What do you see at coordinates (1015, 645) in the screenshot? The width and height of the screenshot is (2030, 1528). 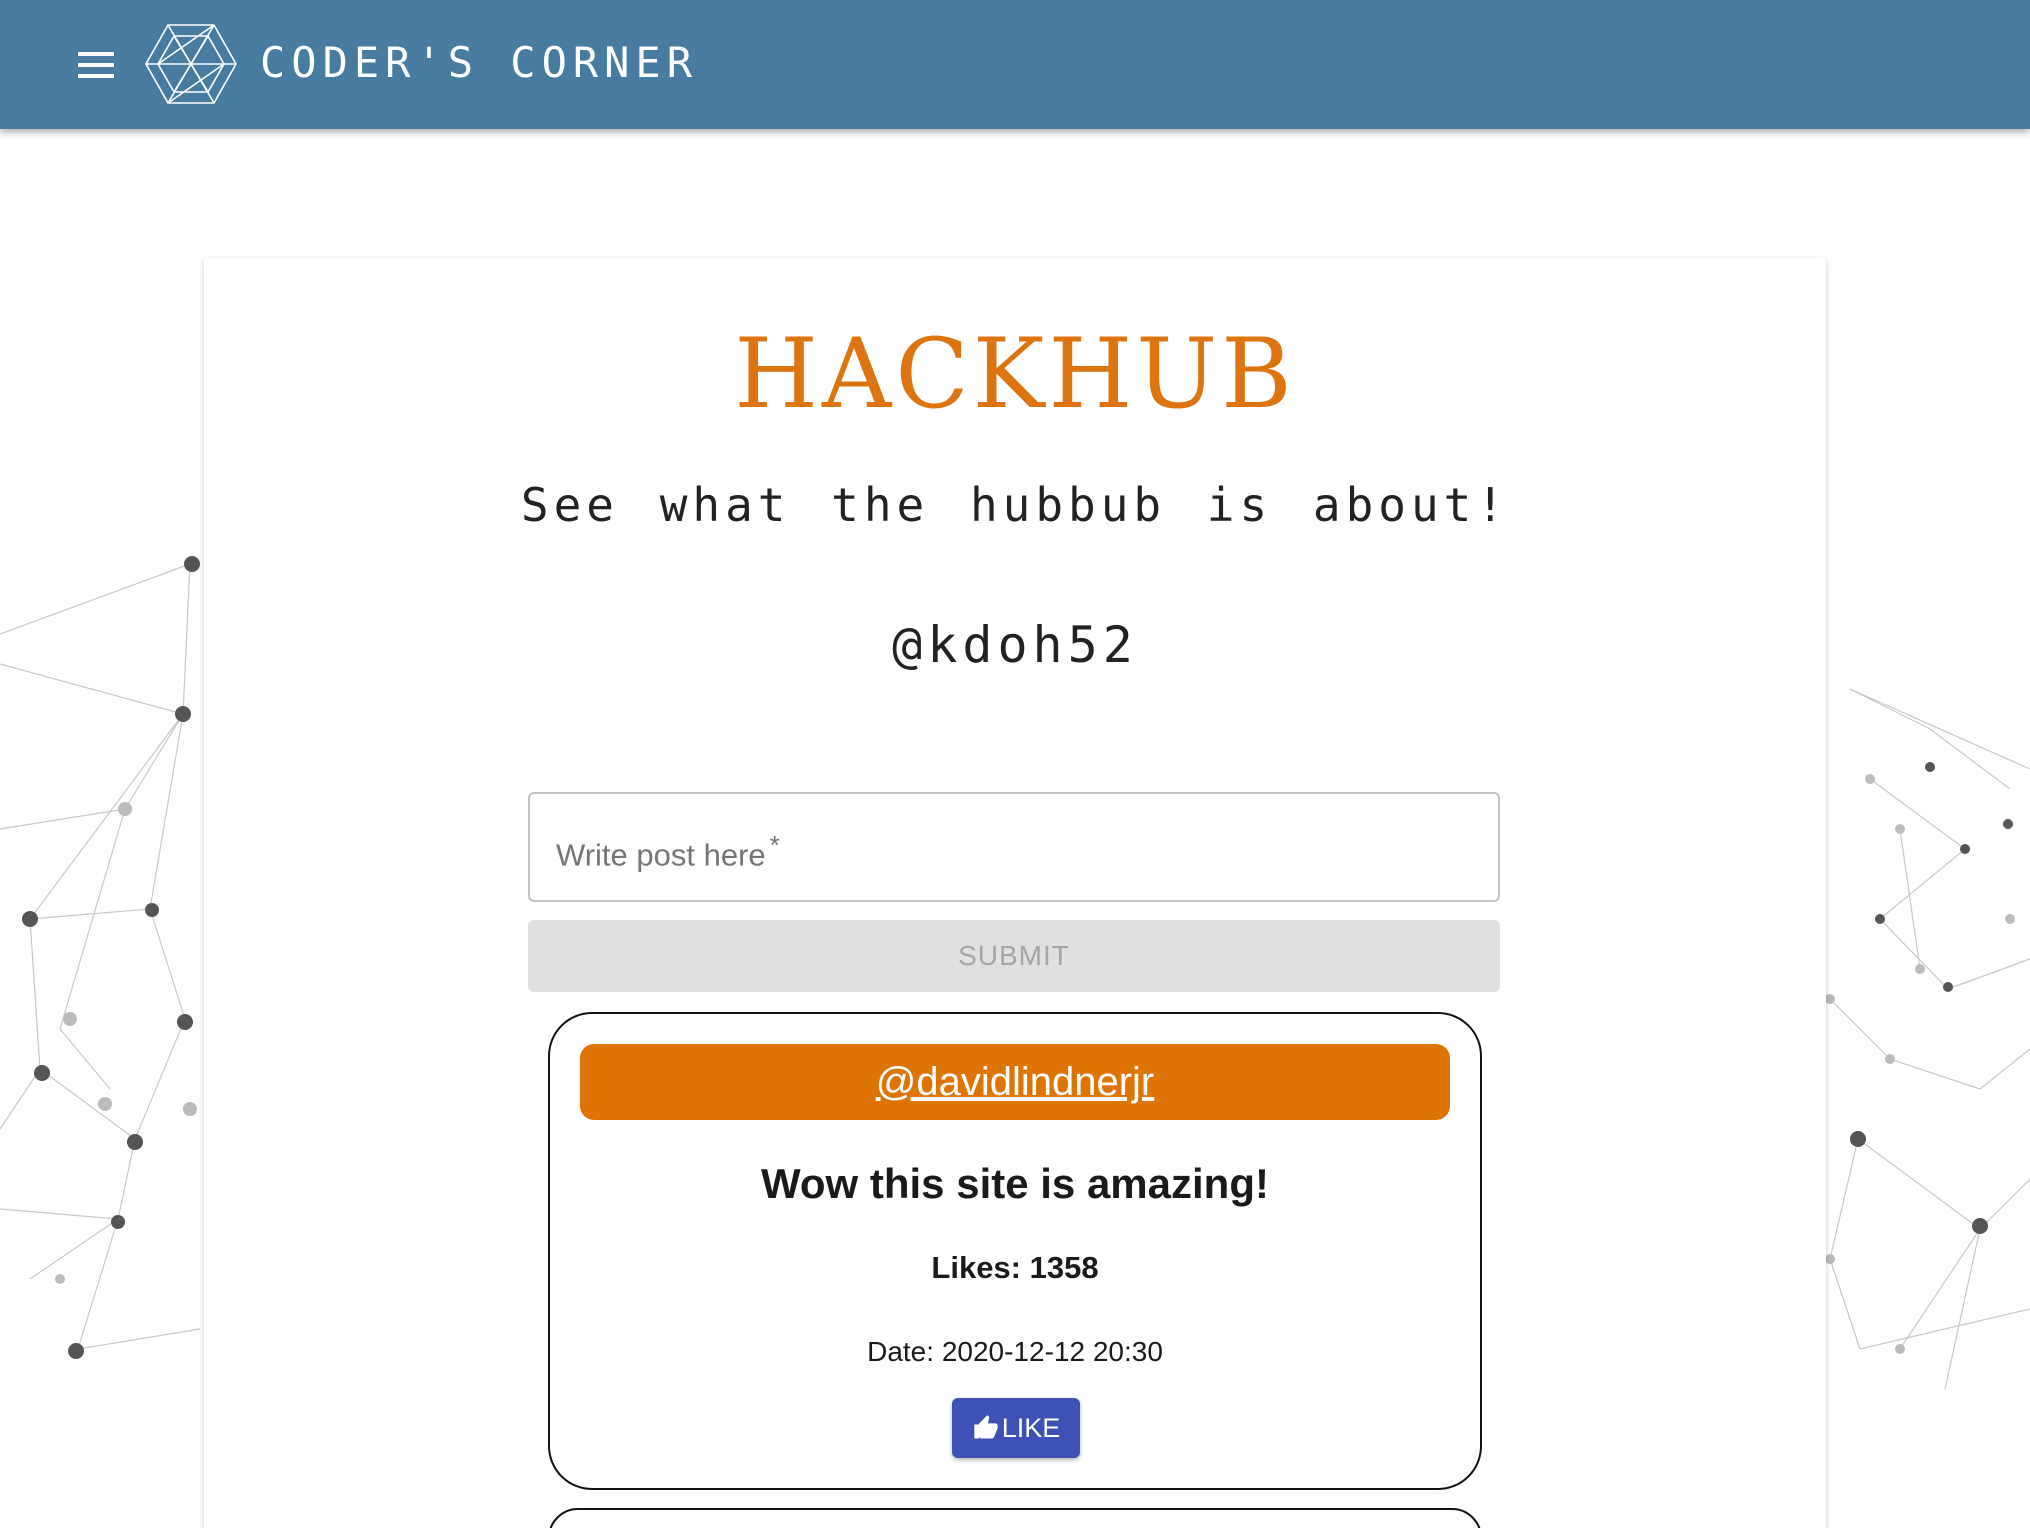 I see `user-handle: @kdoh52` at bounding box center [1015, 645].